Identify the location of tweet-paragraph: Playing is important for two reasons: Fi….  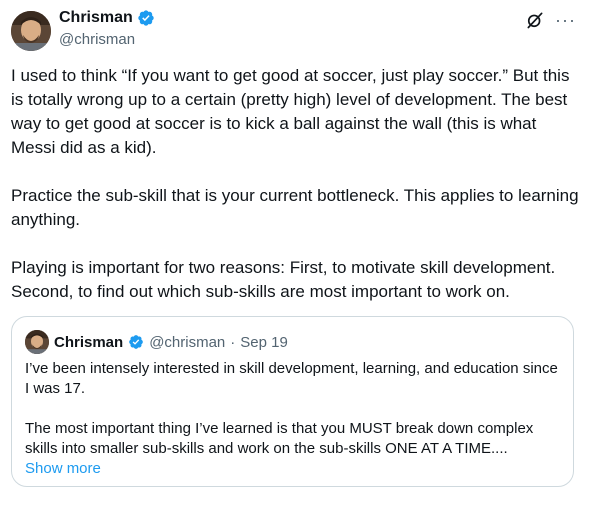
(283, 279).